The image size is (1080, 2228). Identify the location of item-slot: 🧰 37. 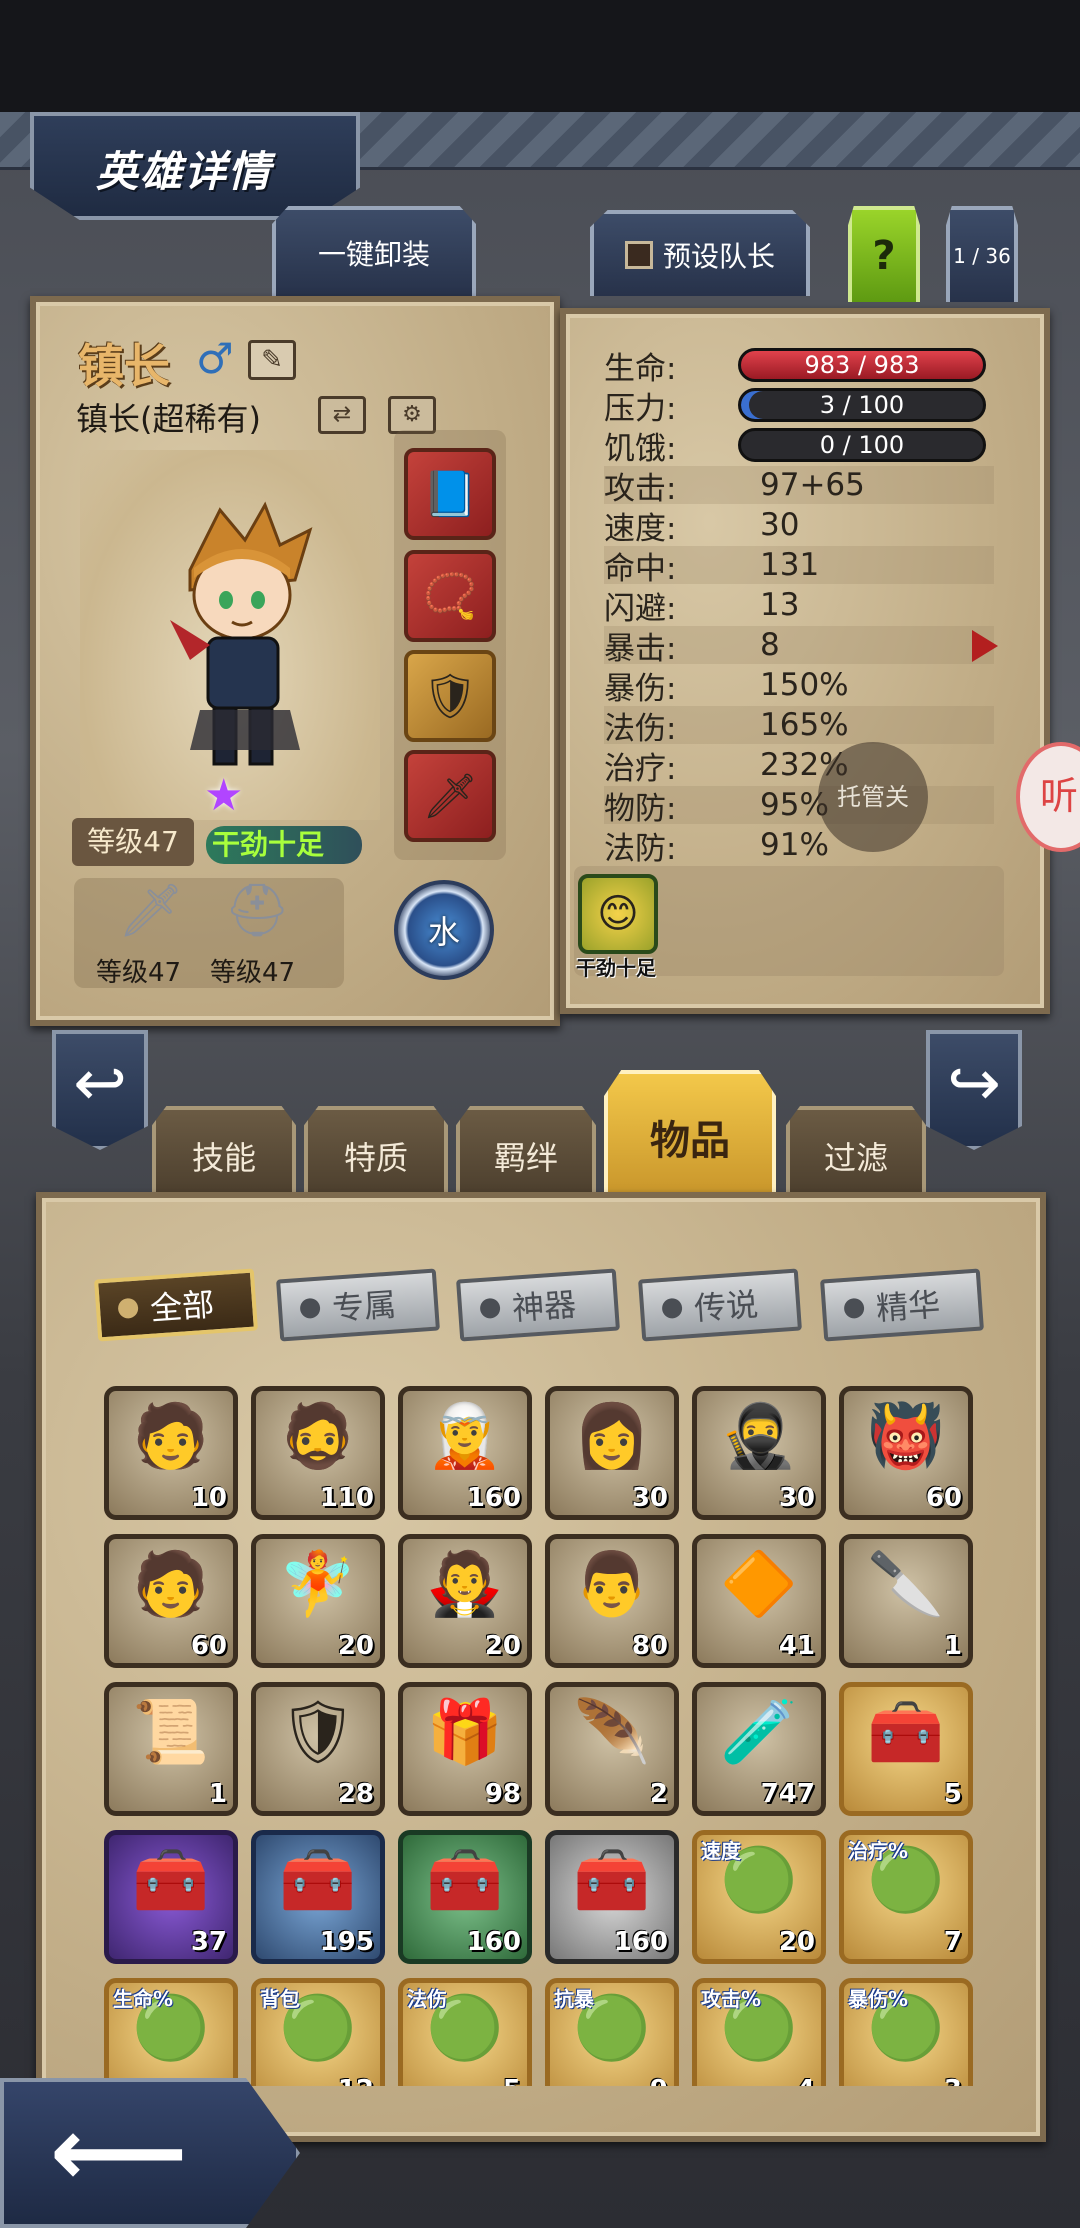
(171, 1897).